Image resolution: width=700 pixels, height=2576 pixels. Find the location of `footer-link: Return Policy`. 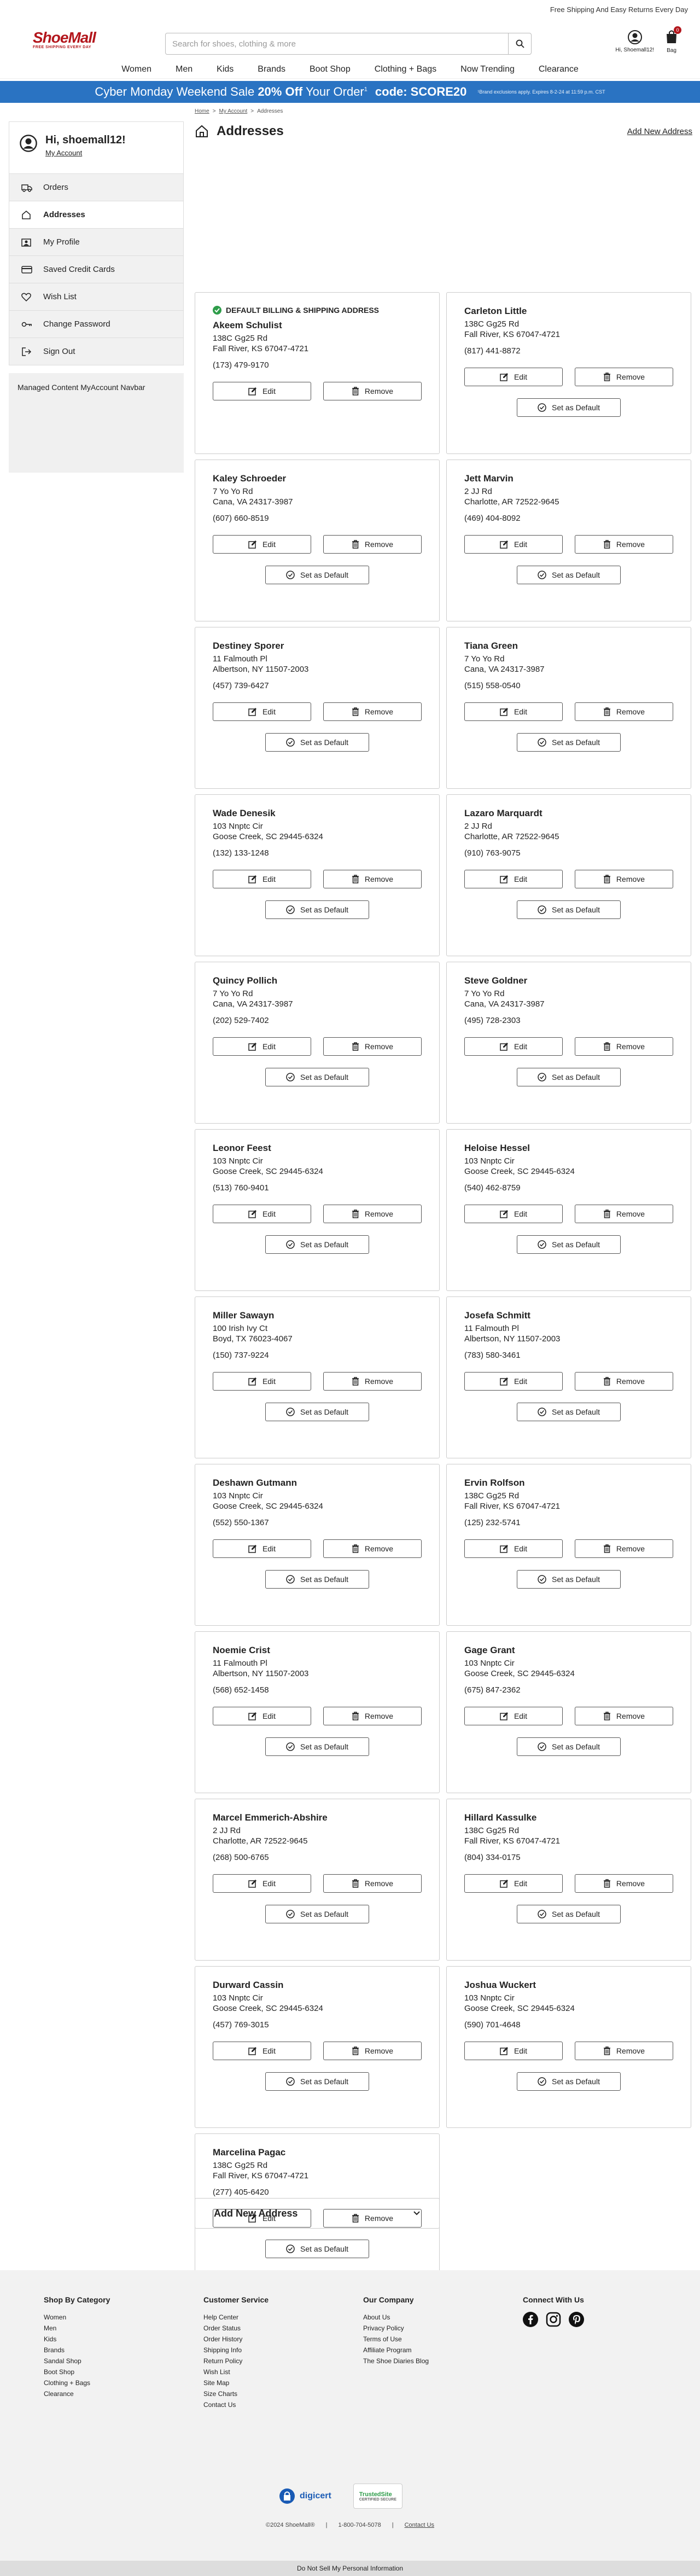

footer-link: Return Policy is located at coordinates (283, 2361).